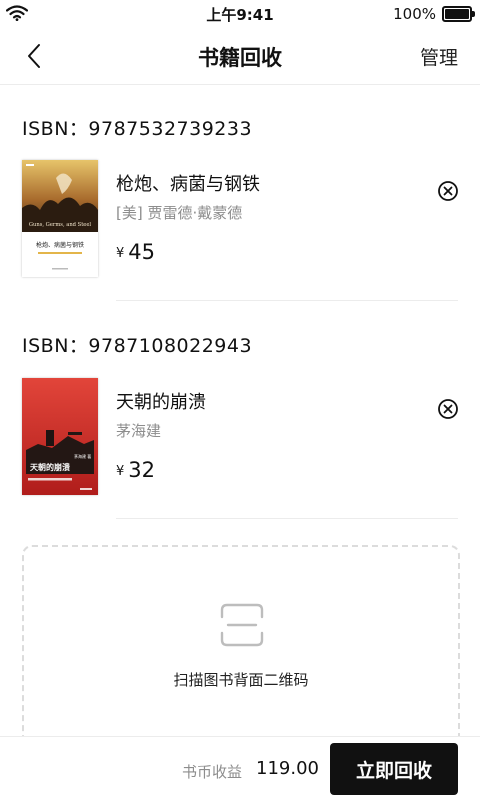 This screenshot has height=801, width=480. What do you see at coordinates (458, 14) in the screenshot?
I see `battery-icon` at bounding box center [458, 14].